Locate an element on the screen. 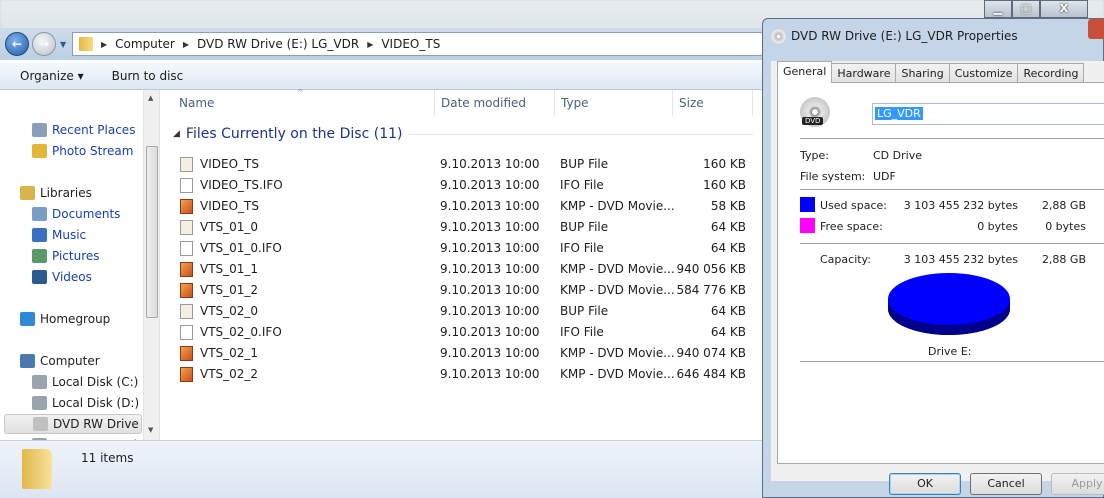 The image size is (1104, 498). tab-sharing: Sharing is located at coordinates (922, 73).